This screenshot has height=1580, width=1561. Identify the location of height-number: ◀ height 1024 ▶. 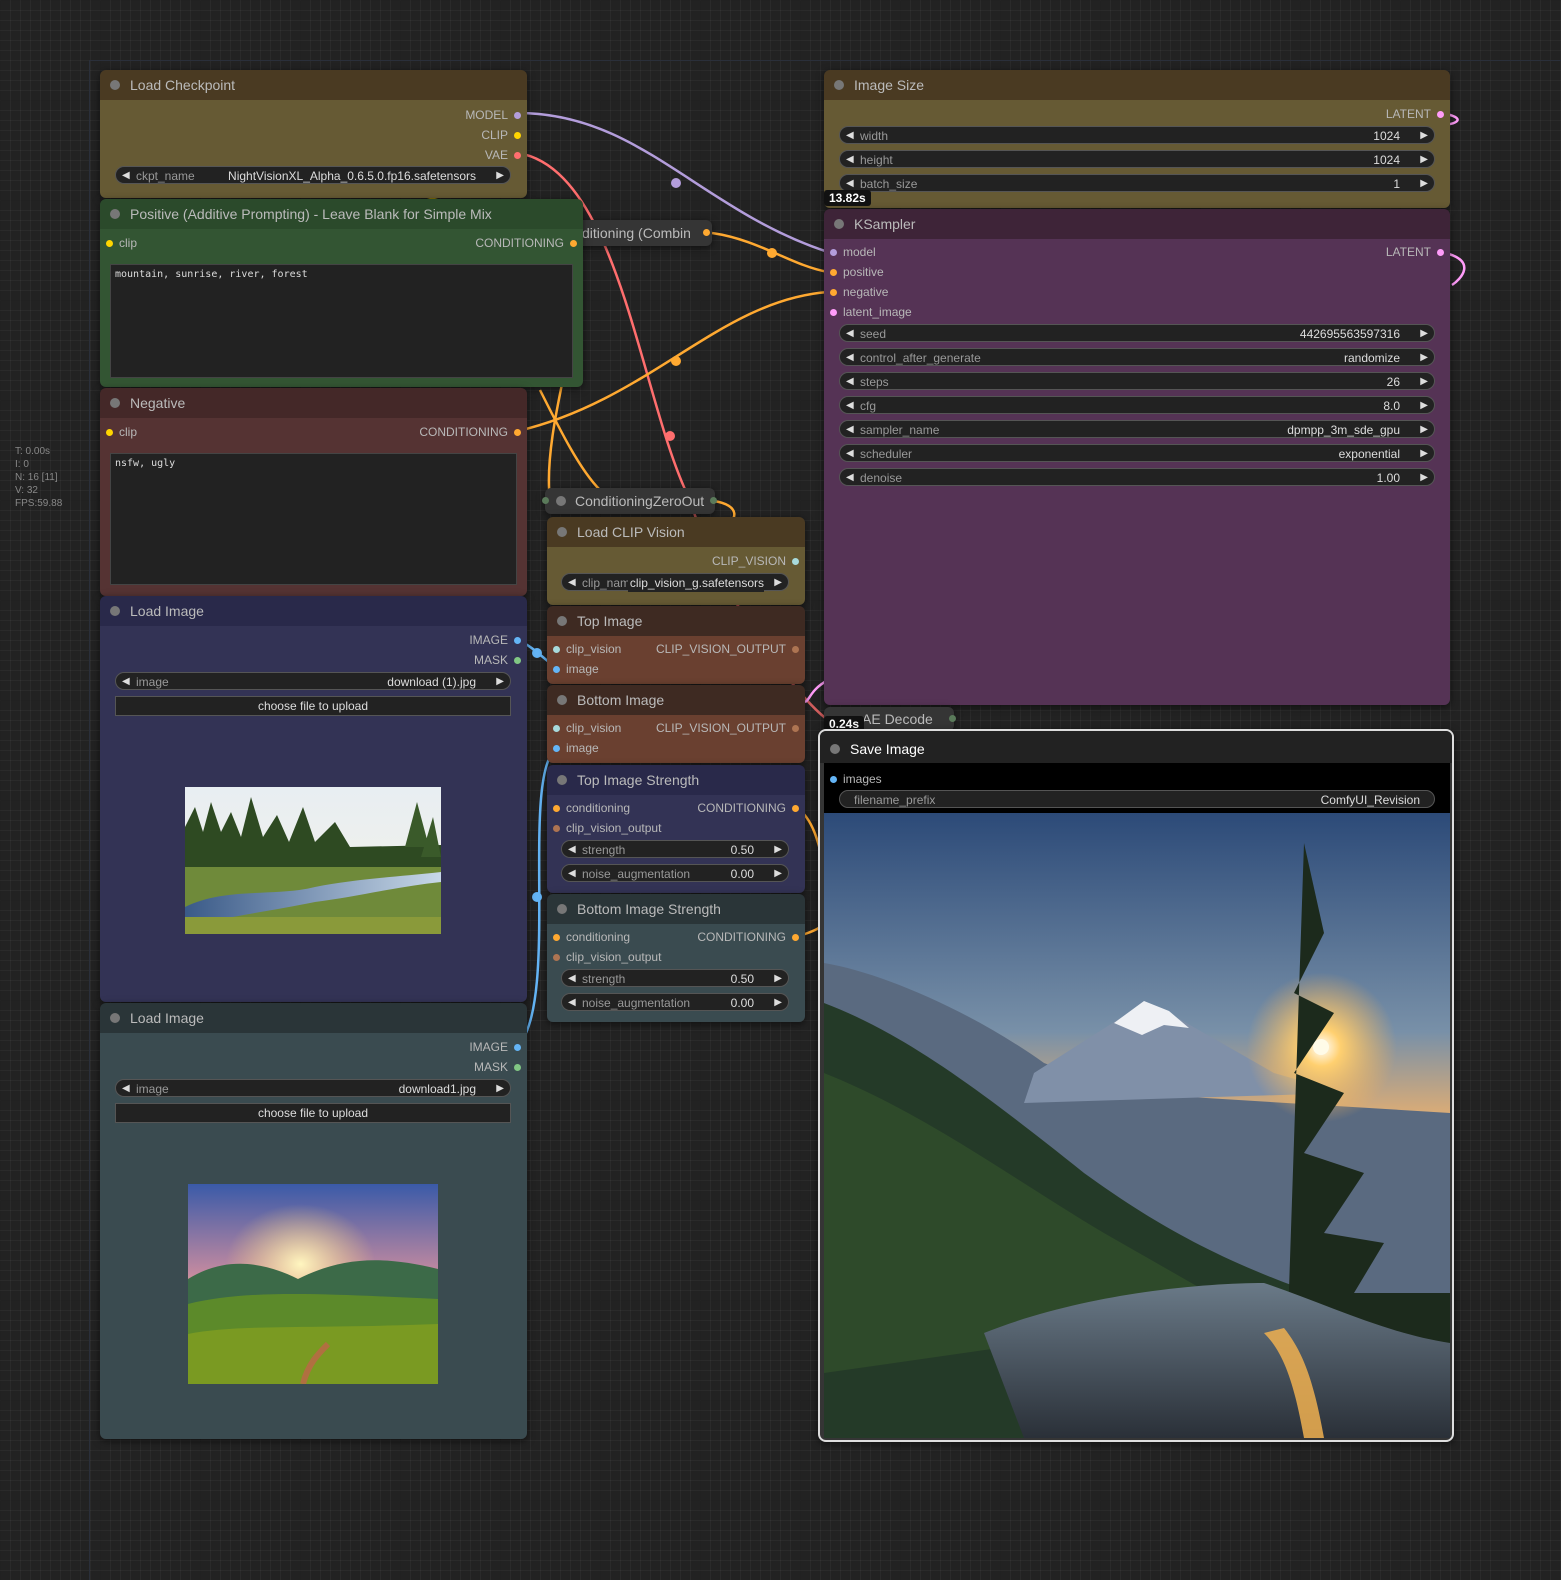
(1137, 159).